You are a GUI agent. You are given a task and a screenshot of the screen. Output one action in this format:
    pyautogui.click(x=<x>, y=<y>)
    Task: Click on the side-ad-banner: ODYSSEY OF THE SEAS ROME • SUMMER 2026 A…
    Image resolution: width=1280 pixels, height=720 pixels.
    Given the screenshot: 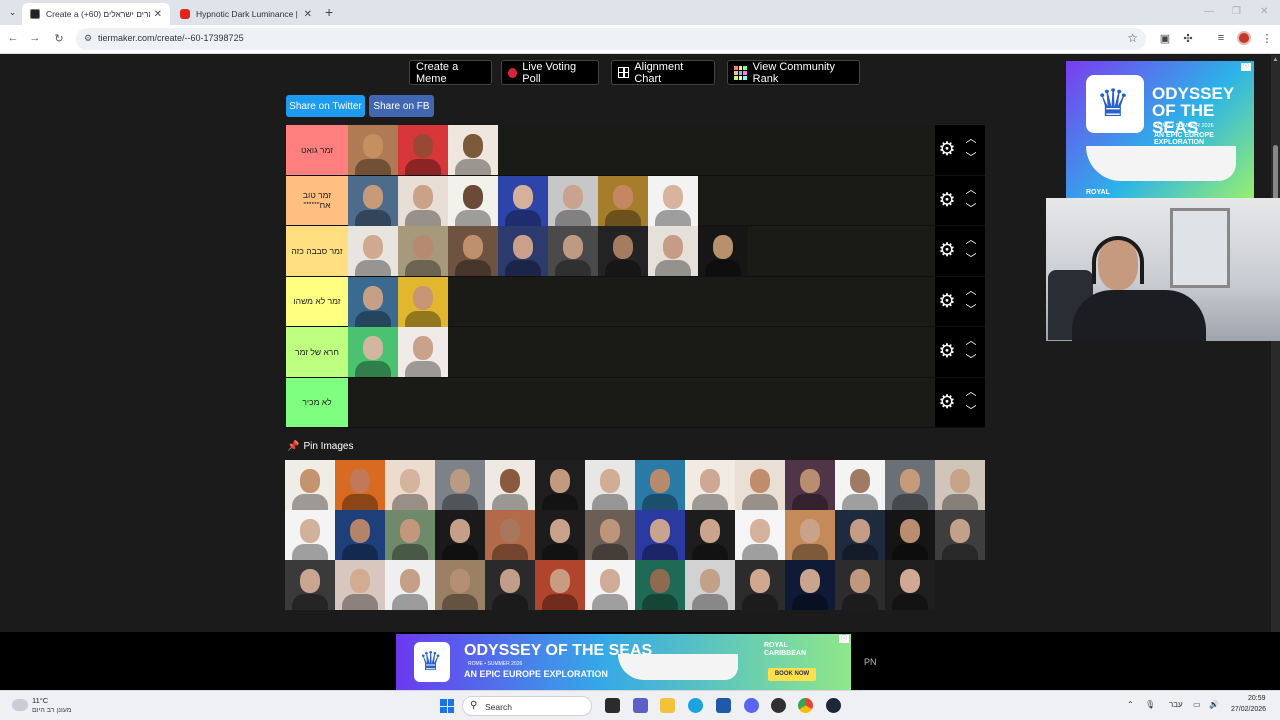 What is the action you would take?
    pyautogui.click(x=1160, y=131)
    